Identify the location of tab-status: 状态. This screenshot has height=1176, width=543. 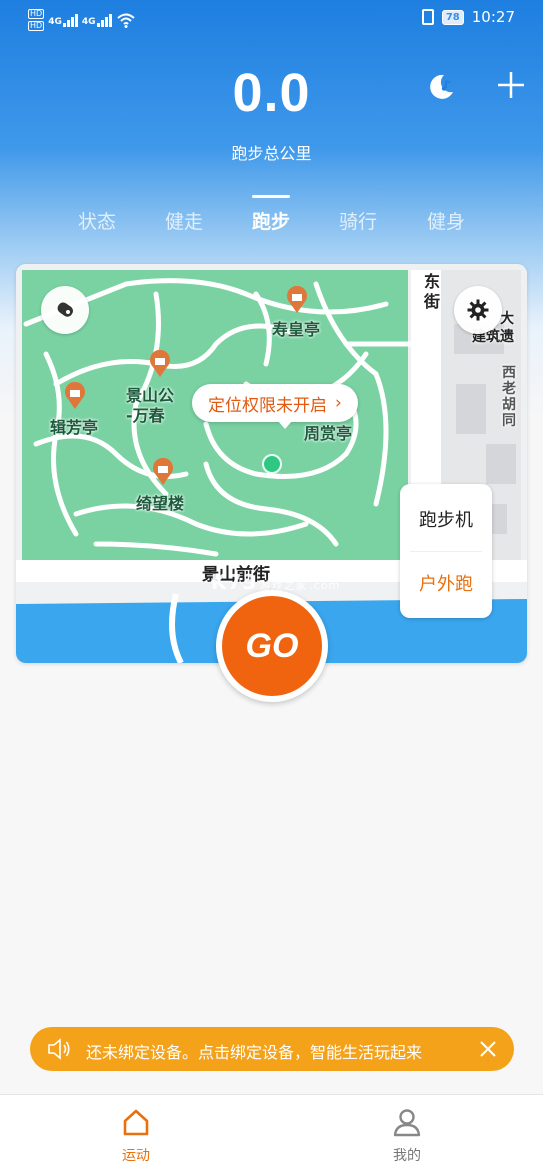
(97, 220).